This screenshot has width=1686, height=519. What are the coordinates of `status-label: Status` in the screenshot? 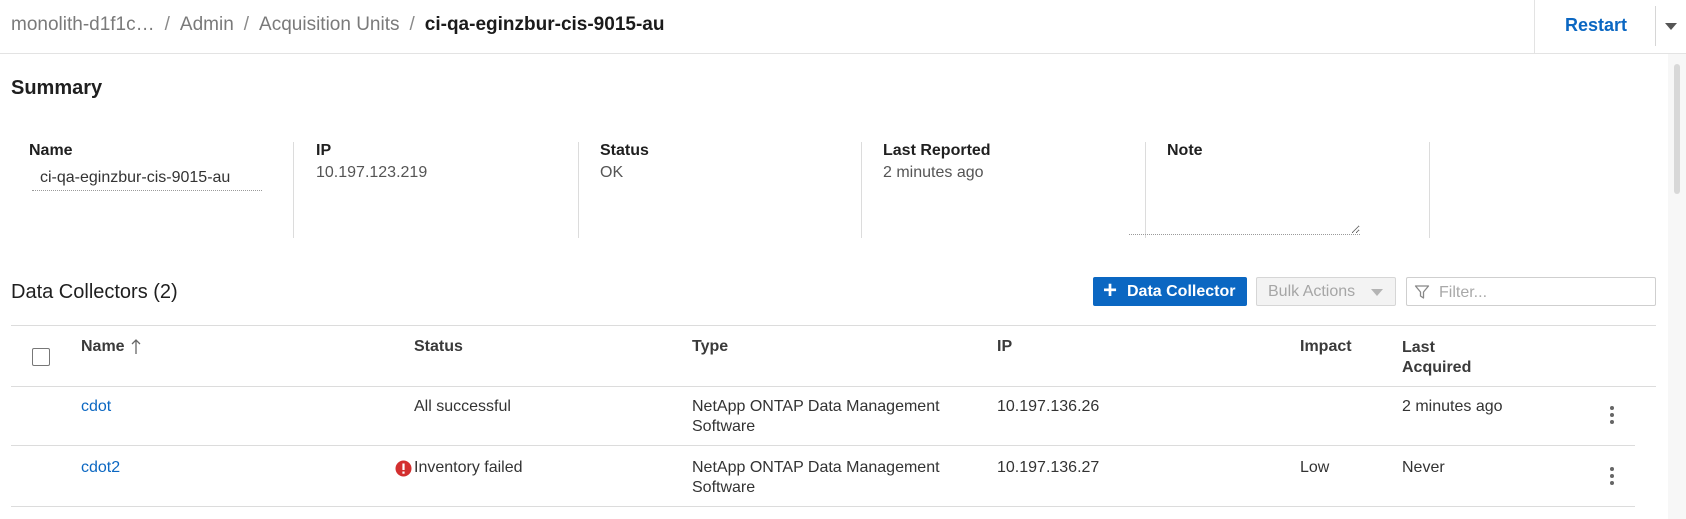 It's located at (624, 150).